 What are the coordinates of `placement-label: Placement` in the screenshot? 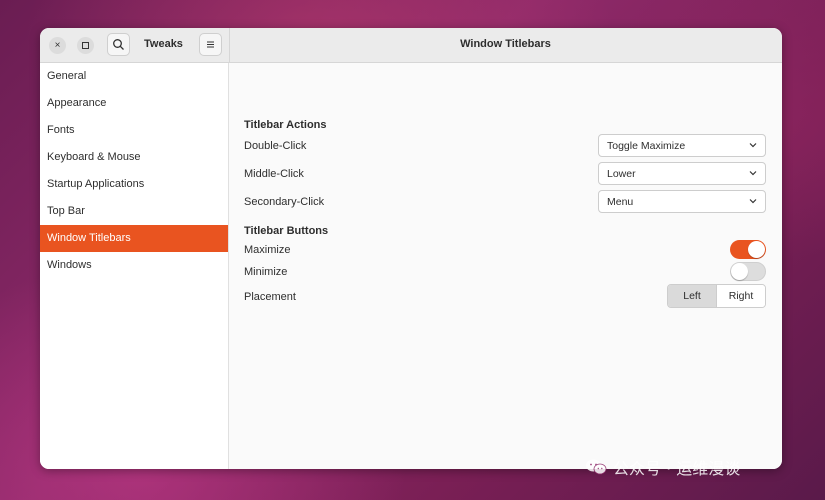 It's located at (270, 297).